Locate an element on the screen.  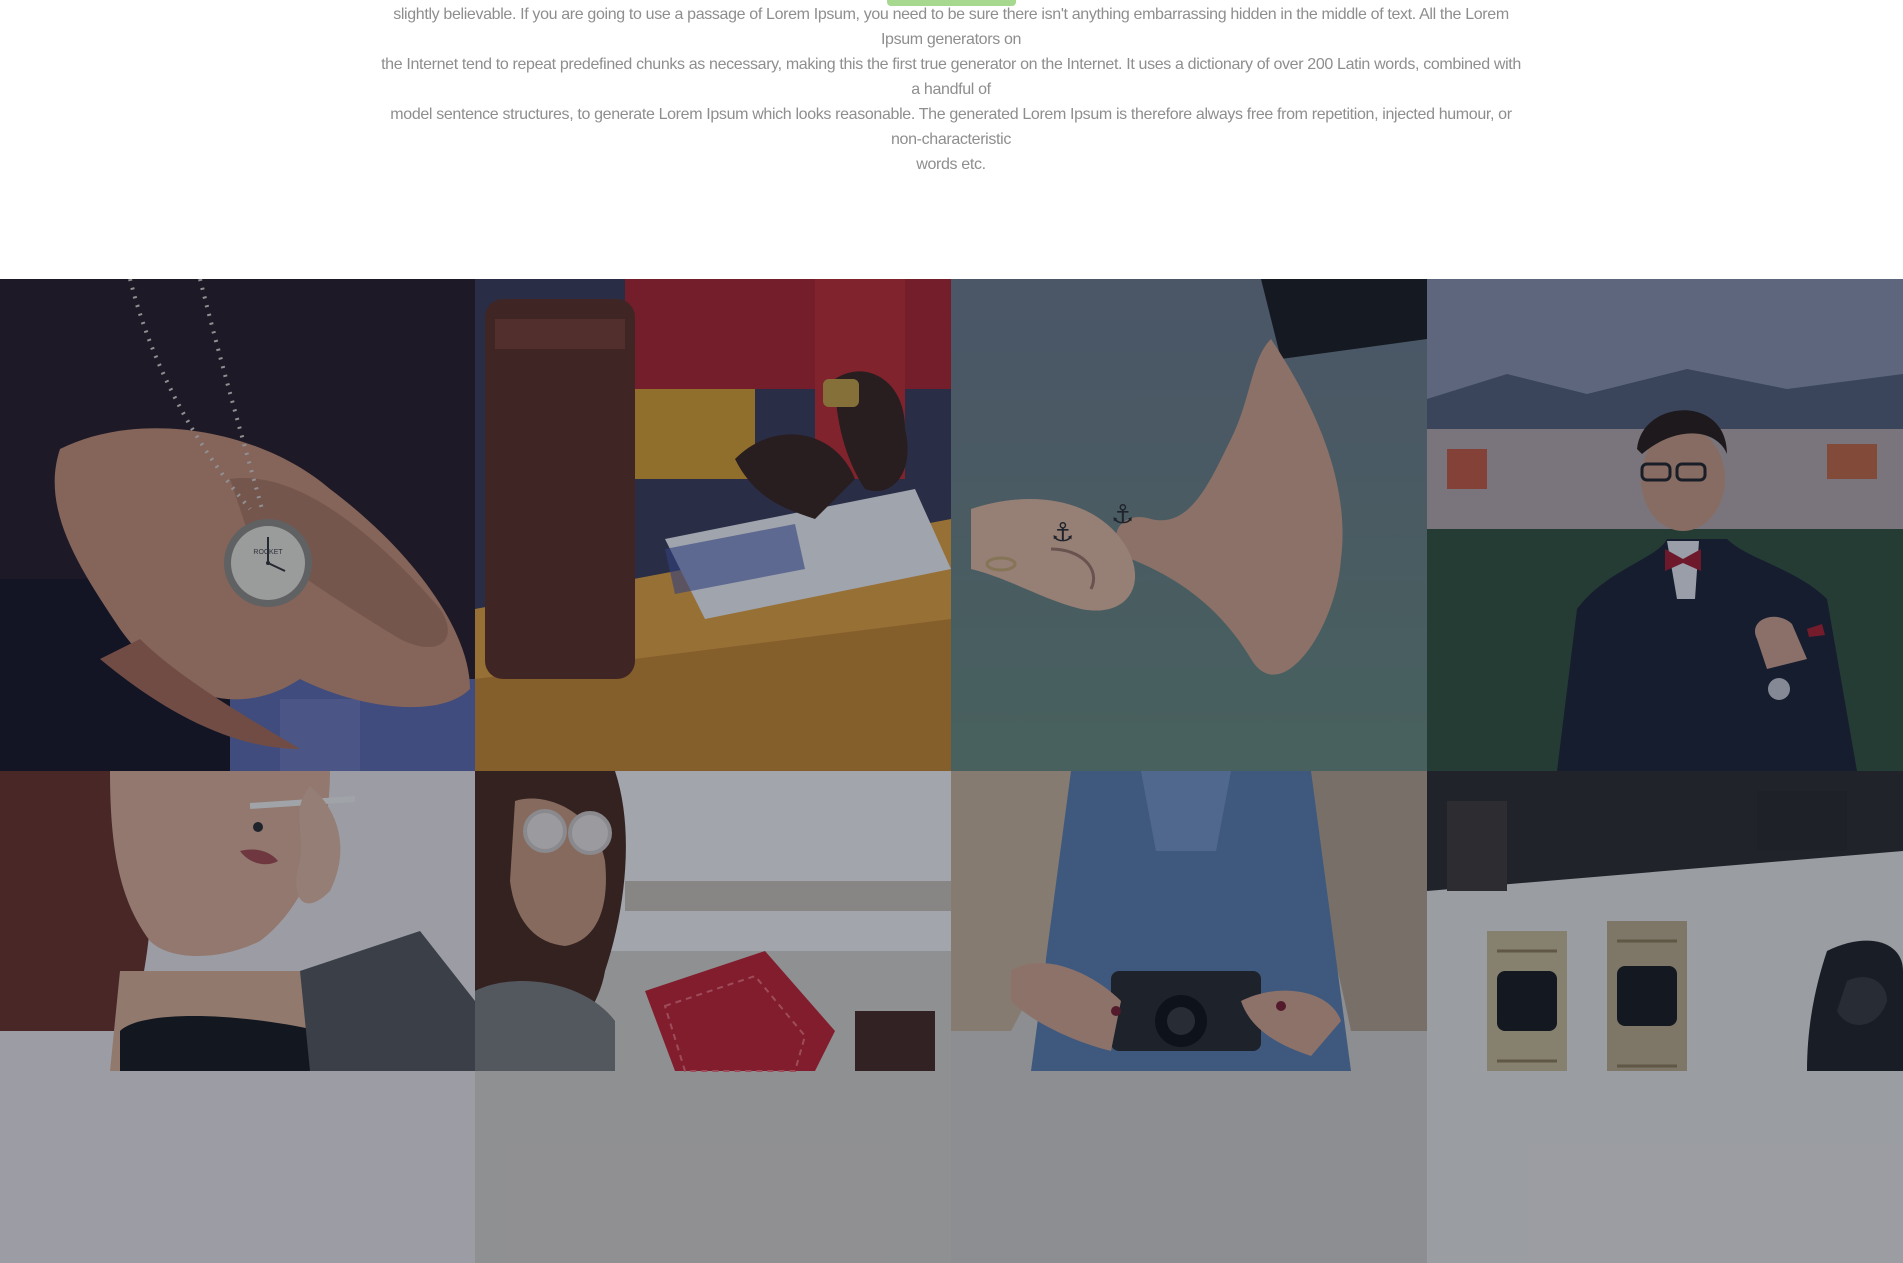
woman-sunglasses-photo is located at coordinates (713, 1017).